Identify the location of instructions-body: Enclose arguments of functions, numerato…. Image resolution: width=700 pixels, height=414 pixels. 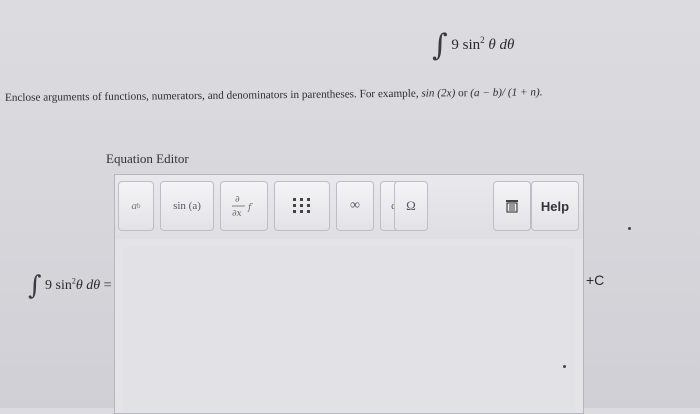
(213, 95).